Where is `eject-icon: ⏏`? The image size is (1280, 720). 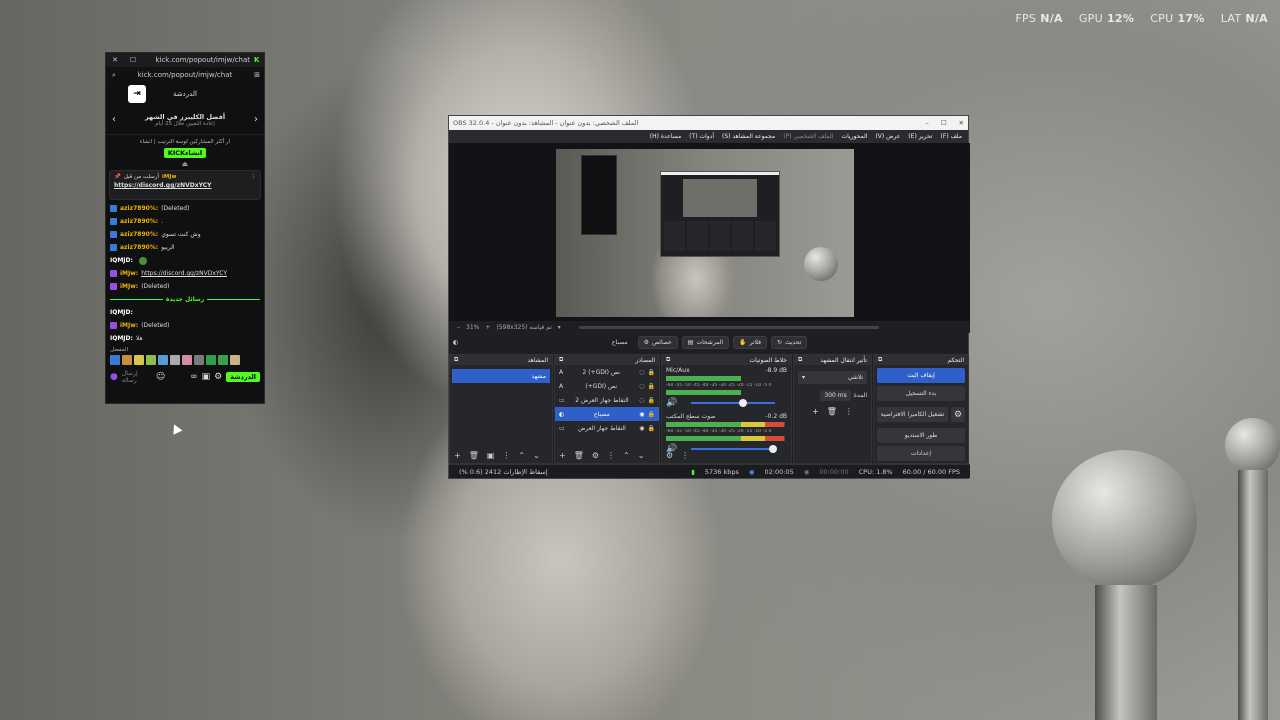 eject-icon: ⏏ is located at coordinates (185, 164).